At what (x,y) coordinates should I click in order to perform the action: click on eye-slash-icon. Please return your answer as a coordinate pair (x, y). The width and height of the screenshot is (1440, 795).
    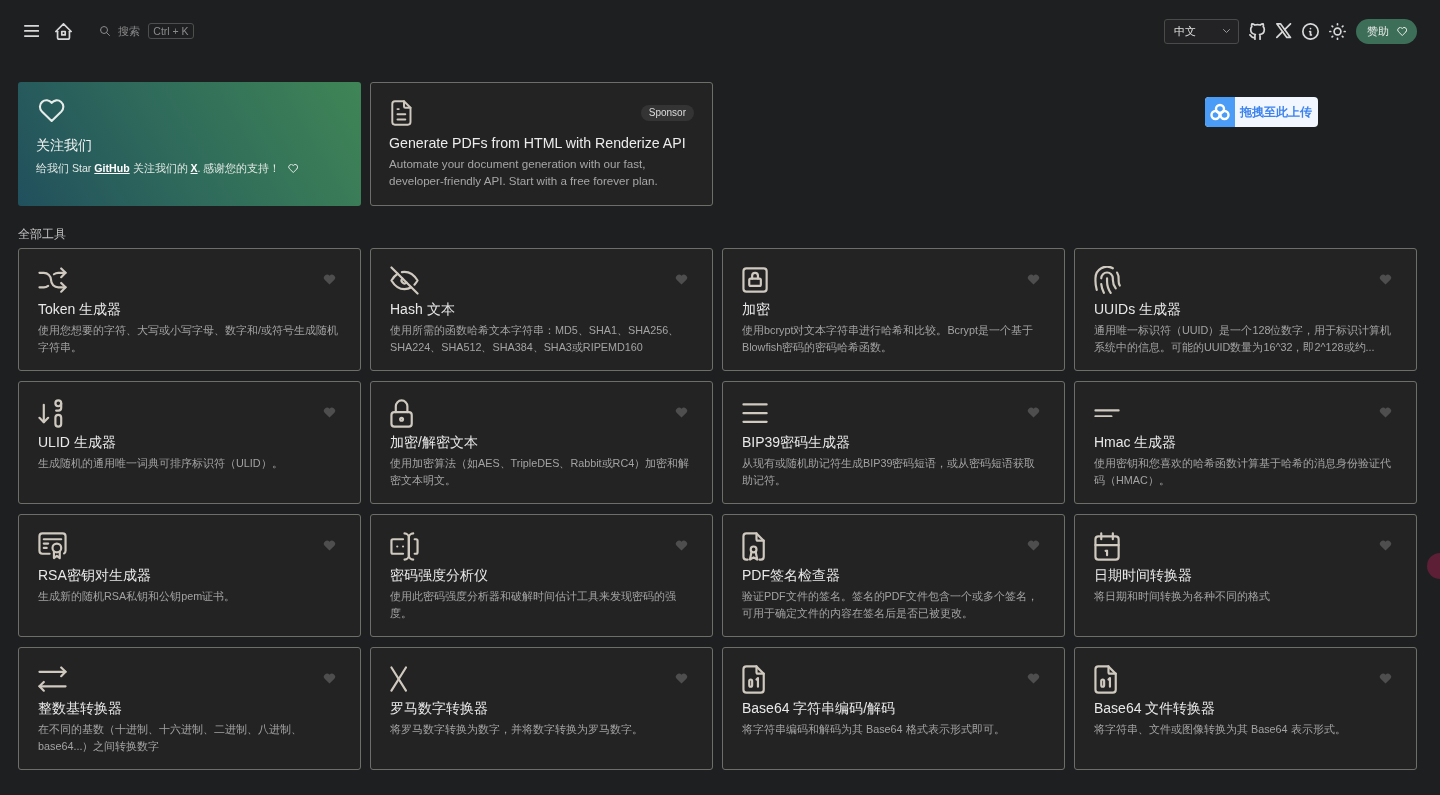
    Looking at the image, I should click on (404, 280).